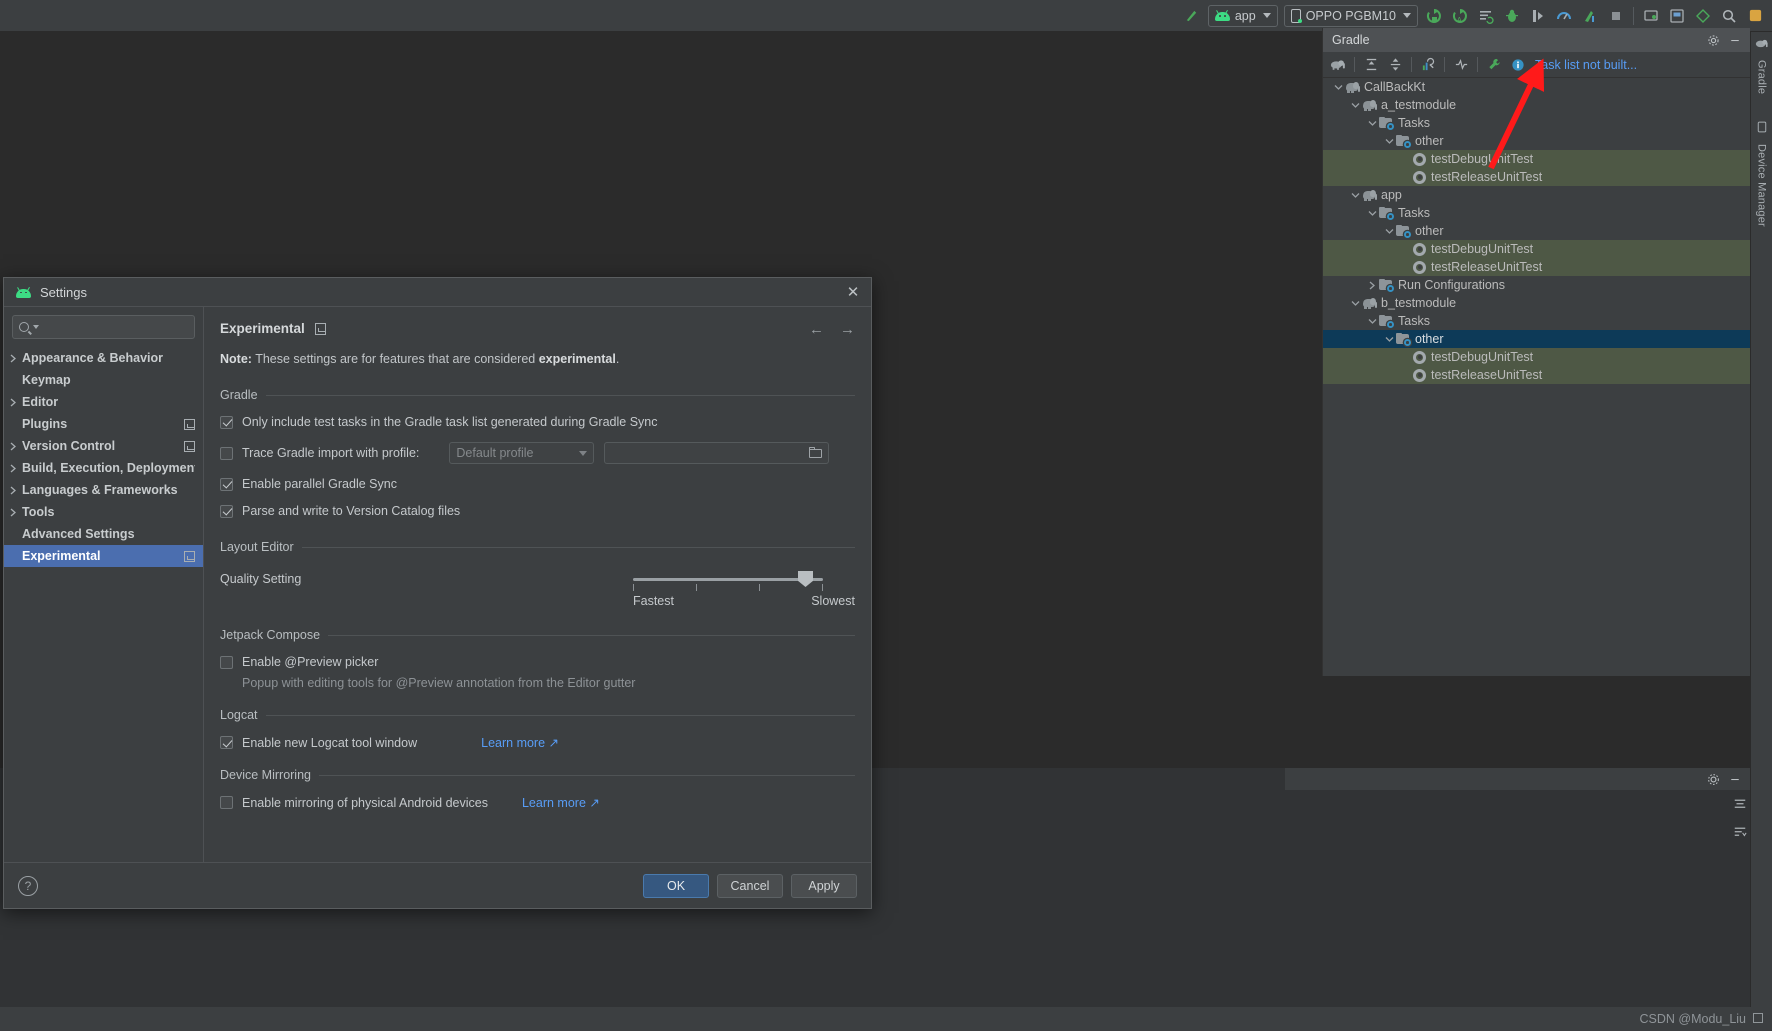 Image resolution: width=1772 pixels, height=1031 pixels. Describe the element at coordinates (226, 422) in the screenshot. I see `checkbox-only-include-test-tasks` at that location.